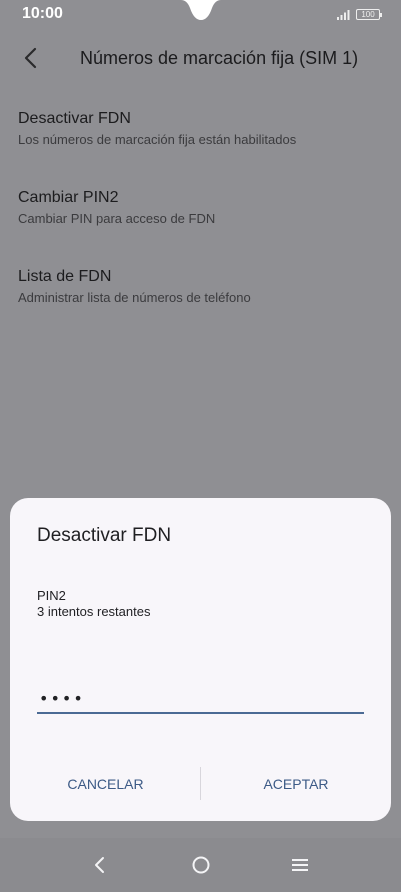 Image resolution: width=401 pixels, height=892 pixels. Describe the element at coordinates (51, 595) in the screenshot. I see `pin2-label: PIN2` at that location.